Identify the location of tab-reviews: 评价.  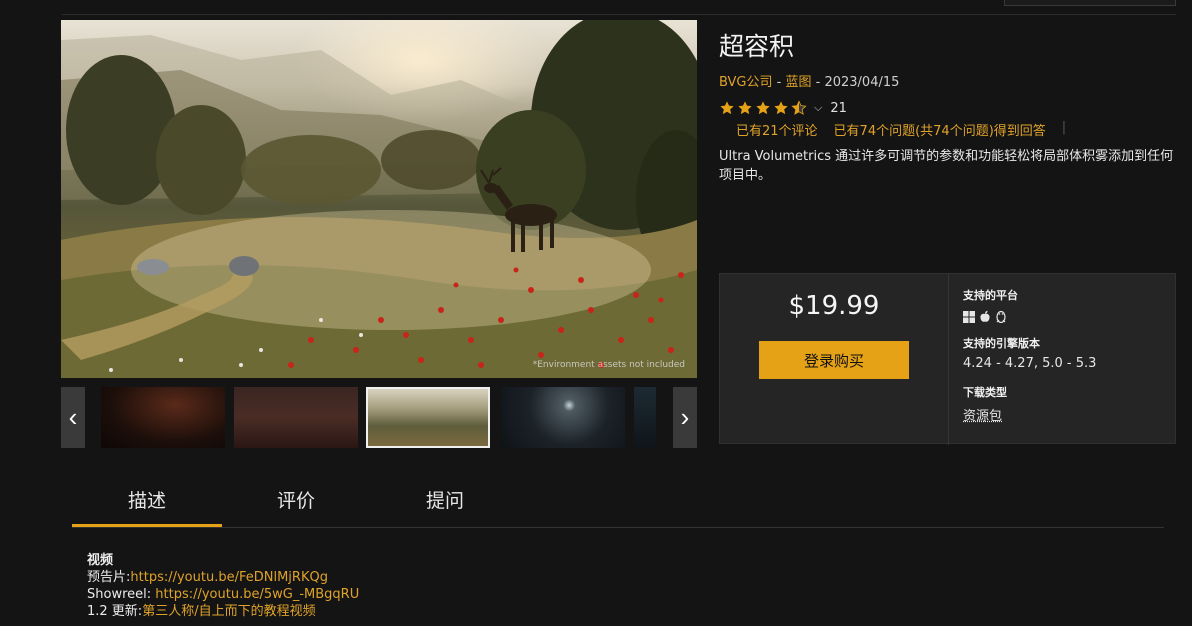
(296, 502).